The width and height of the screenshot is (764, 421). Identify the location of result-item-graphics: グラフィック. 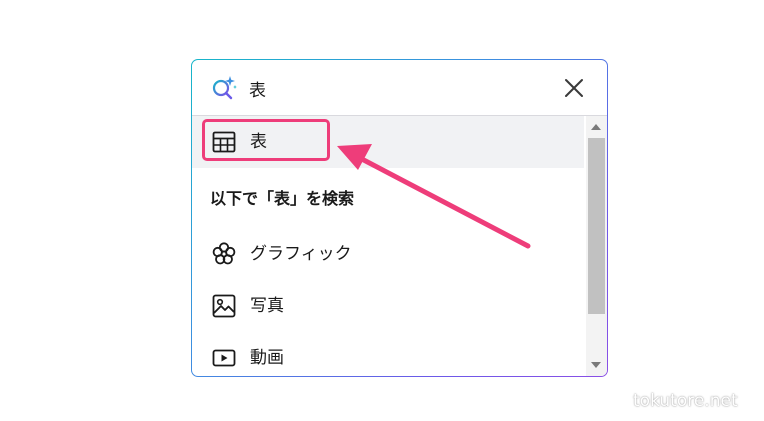
(388, 254).